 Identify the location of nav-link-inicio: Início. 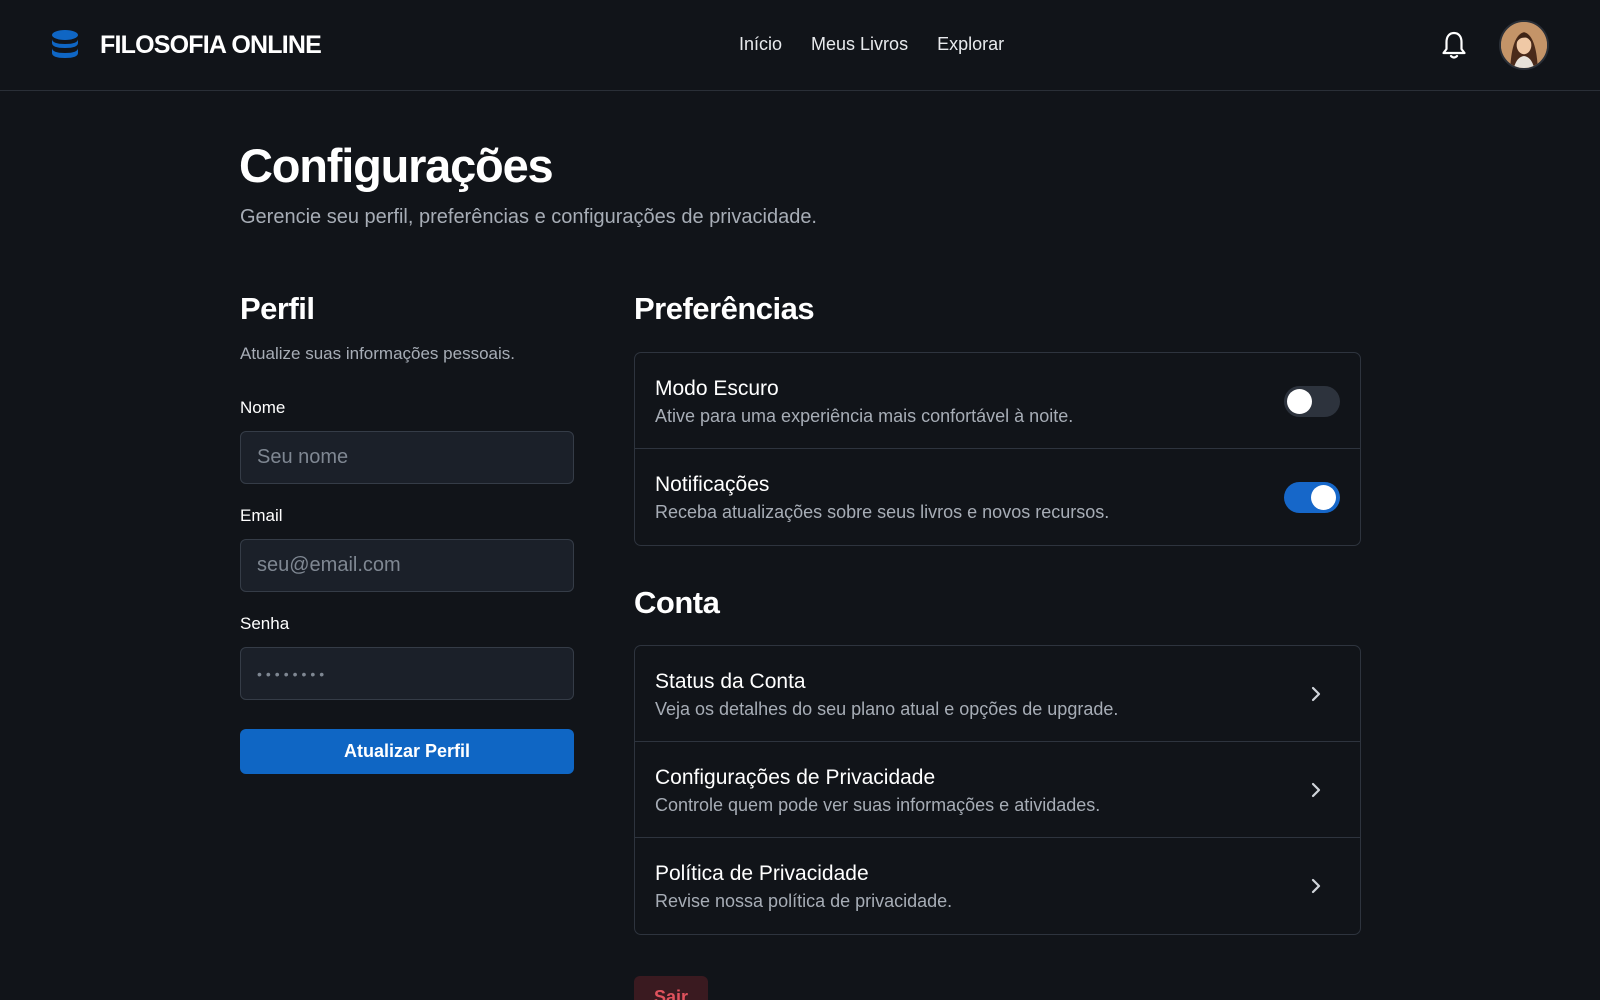
(760, 44).